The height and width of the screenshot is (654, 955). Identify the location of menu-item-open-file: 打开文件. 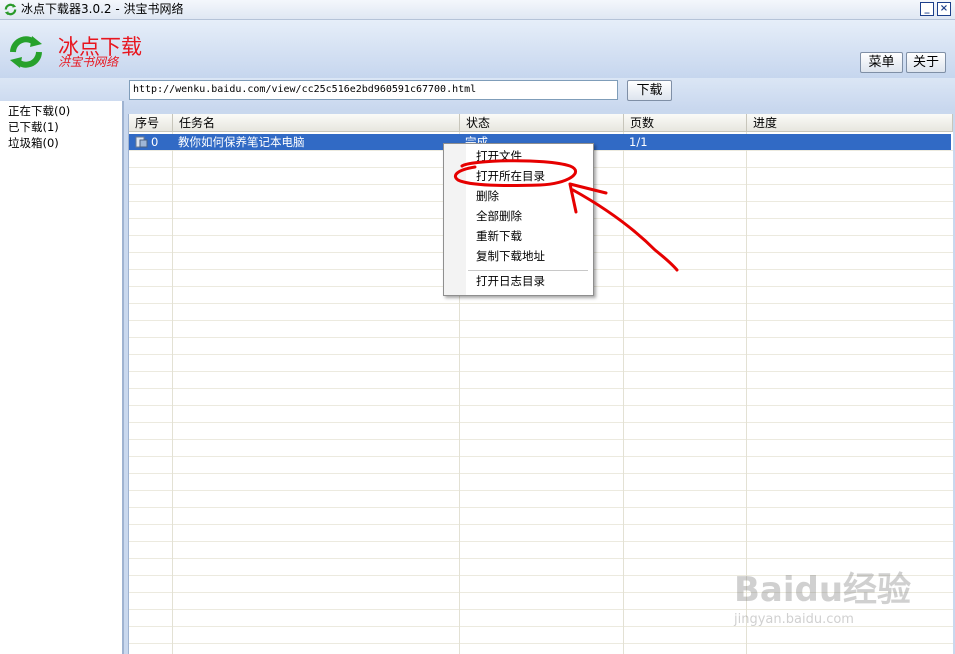
(499, 156).